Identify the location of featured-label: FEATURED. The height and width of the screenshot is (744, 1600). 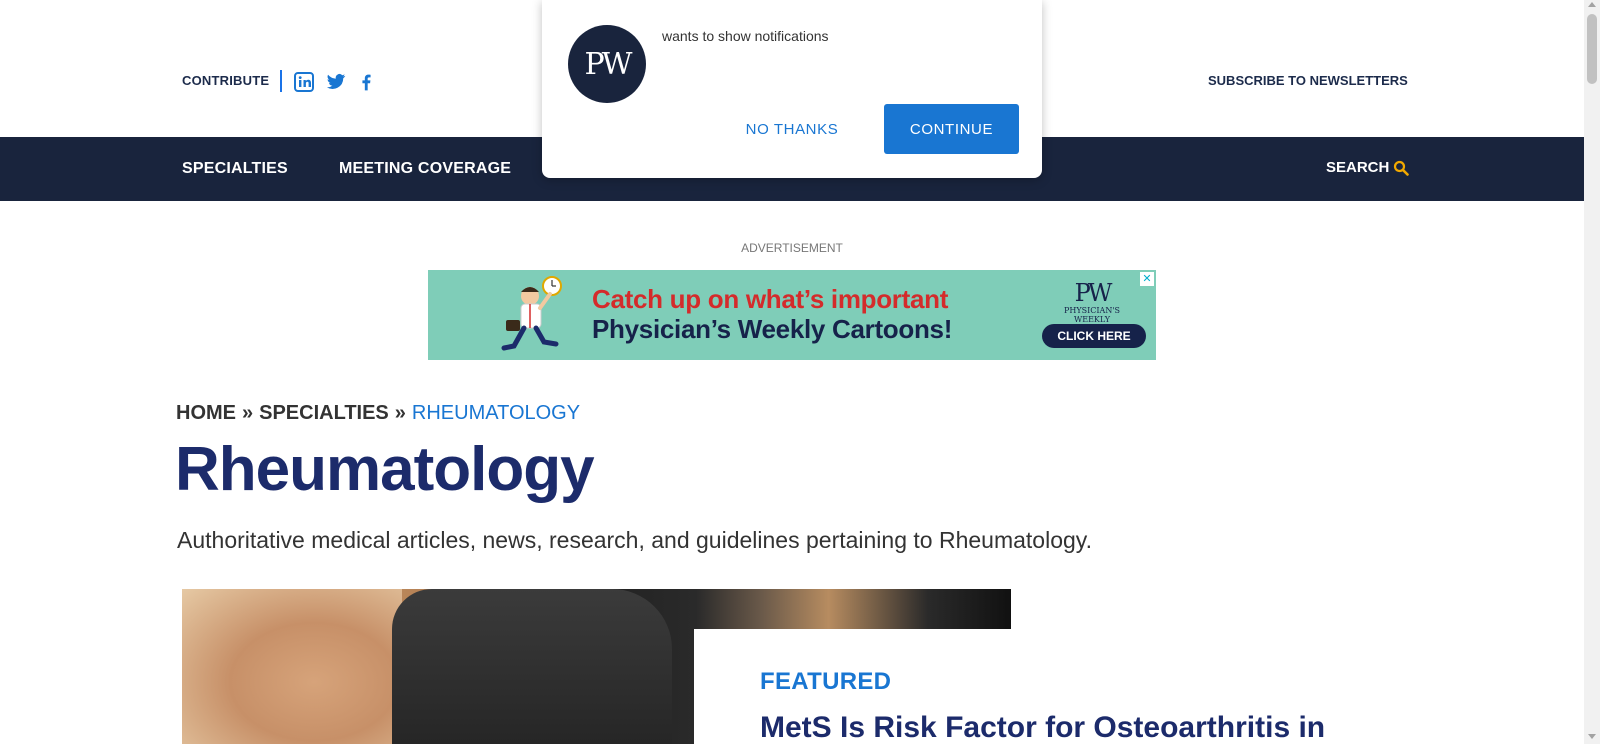
(826, 681).